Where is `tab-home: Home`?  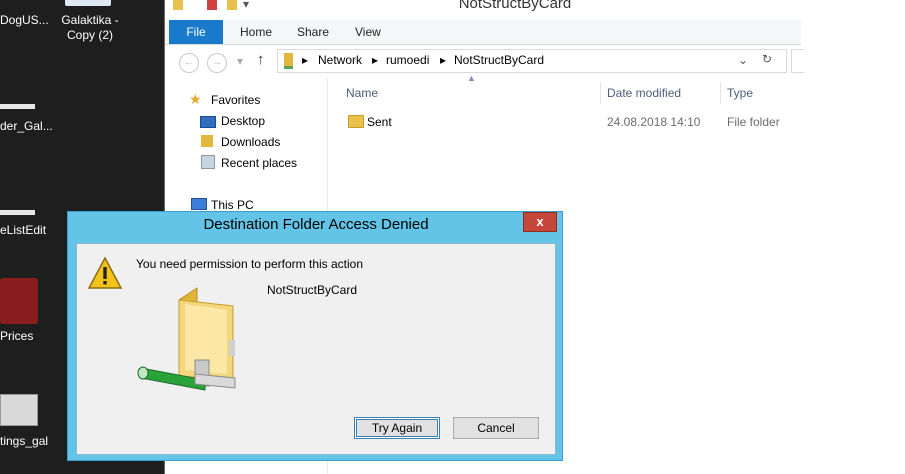
tab-home: Home is located at coordinates (256, 32).